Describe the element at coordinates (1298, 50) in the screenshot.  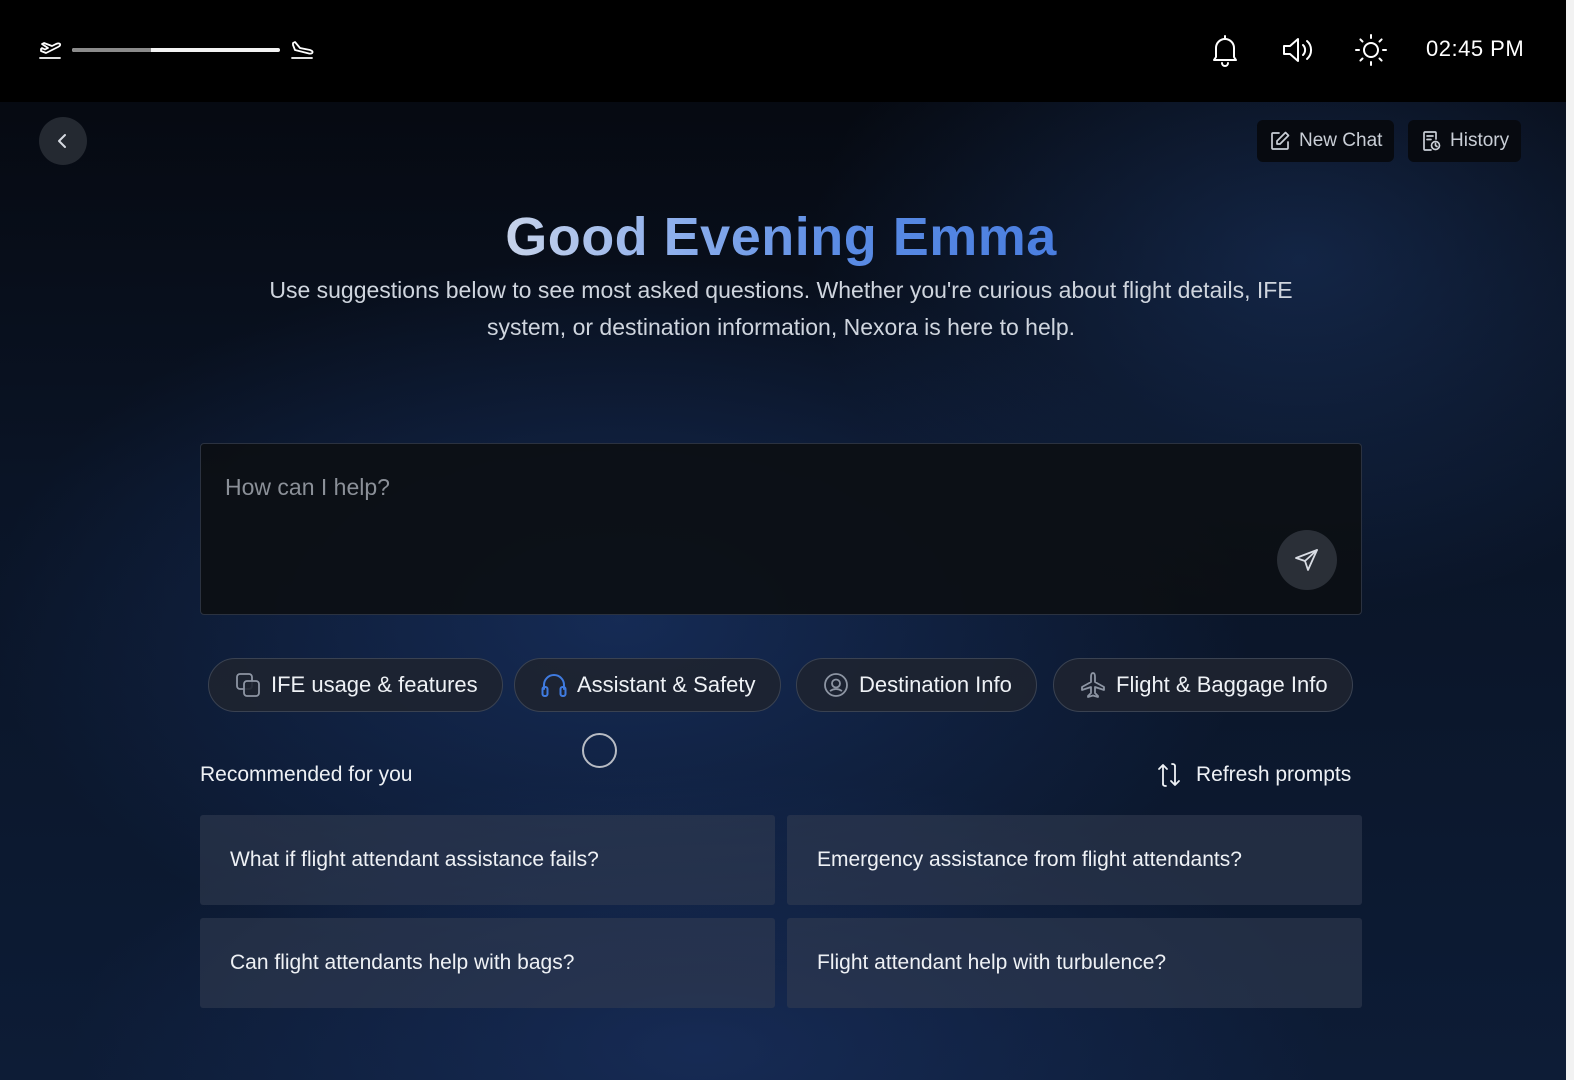
I see `speaker-icon` at that location.